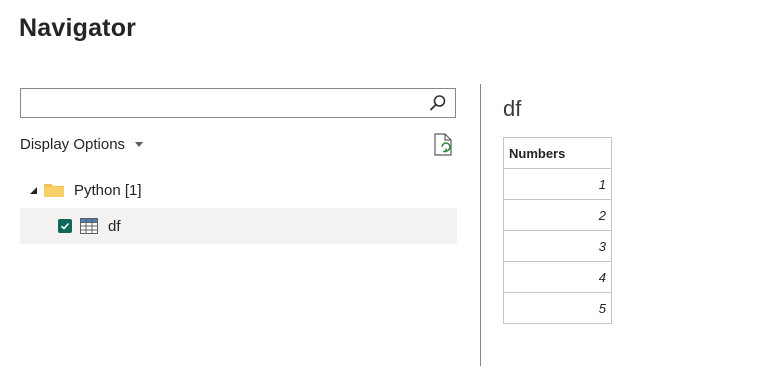  I want to click on chevron-down-icon, so click(139, 144).